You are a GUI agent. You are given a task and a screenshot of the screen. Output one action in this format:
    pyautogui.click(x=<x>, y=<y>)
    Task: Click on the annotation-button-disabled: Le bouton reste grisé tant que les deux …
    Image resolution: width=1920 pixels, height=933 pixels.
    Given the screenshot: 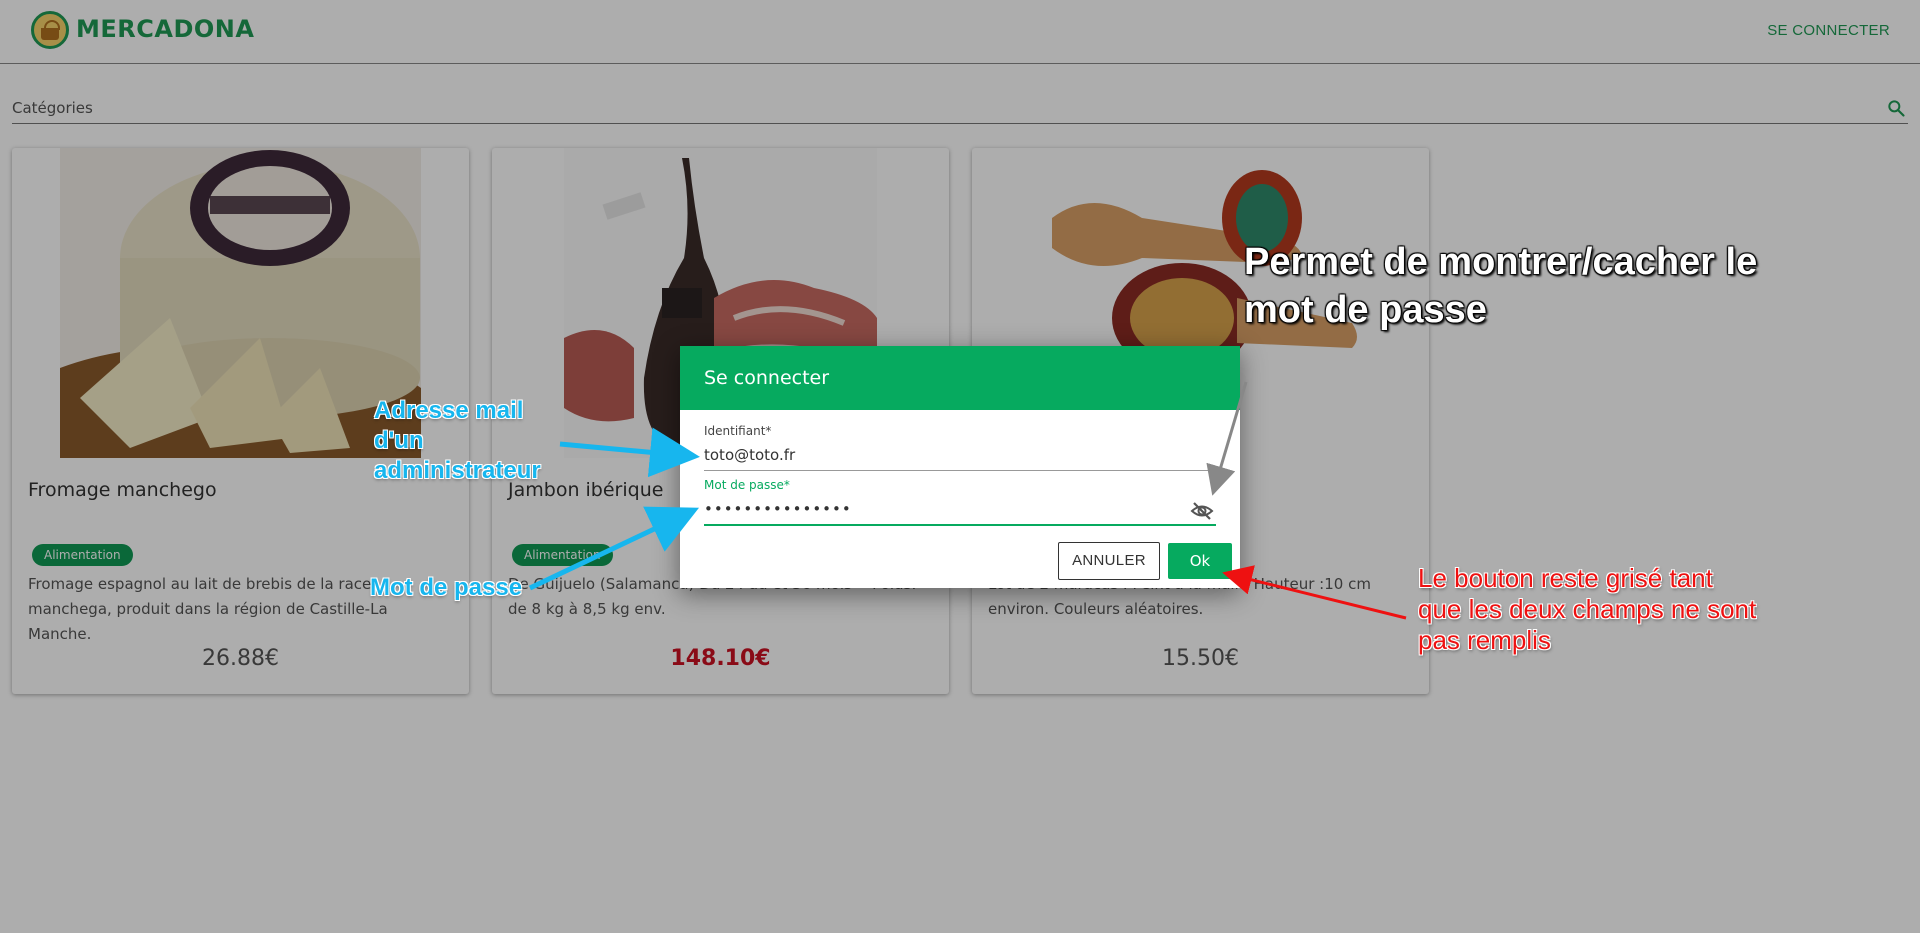 What is the action you would take?
    pyautogui.click(x=1587, y=609)
    